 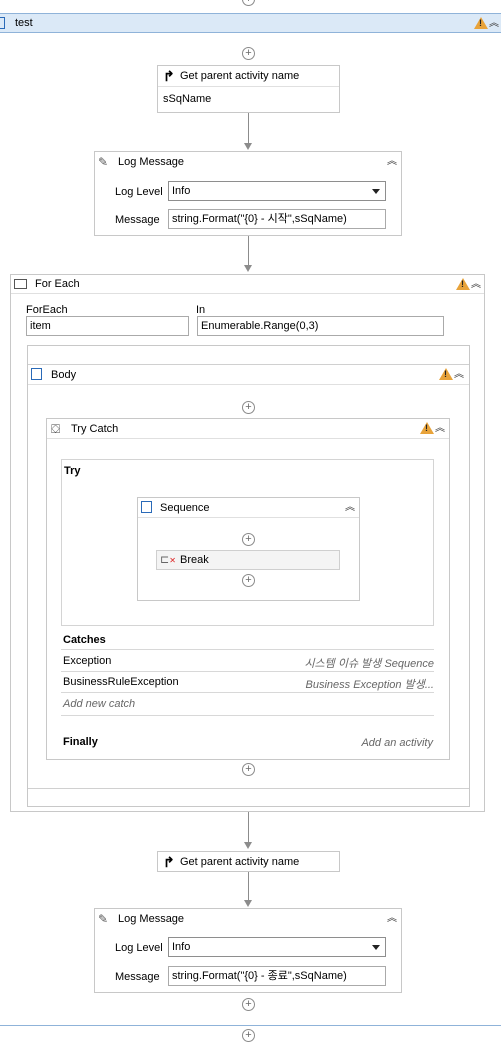 I want to click on try-section: Try Sequence ︽ + ⊏✕ Break +, so click(x=247, y=542).